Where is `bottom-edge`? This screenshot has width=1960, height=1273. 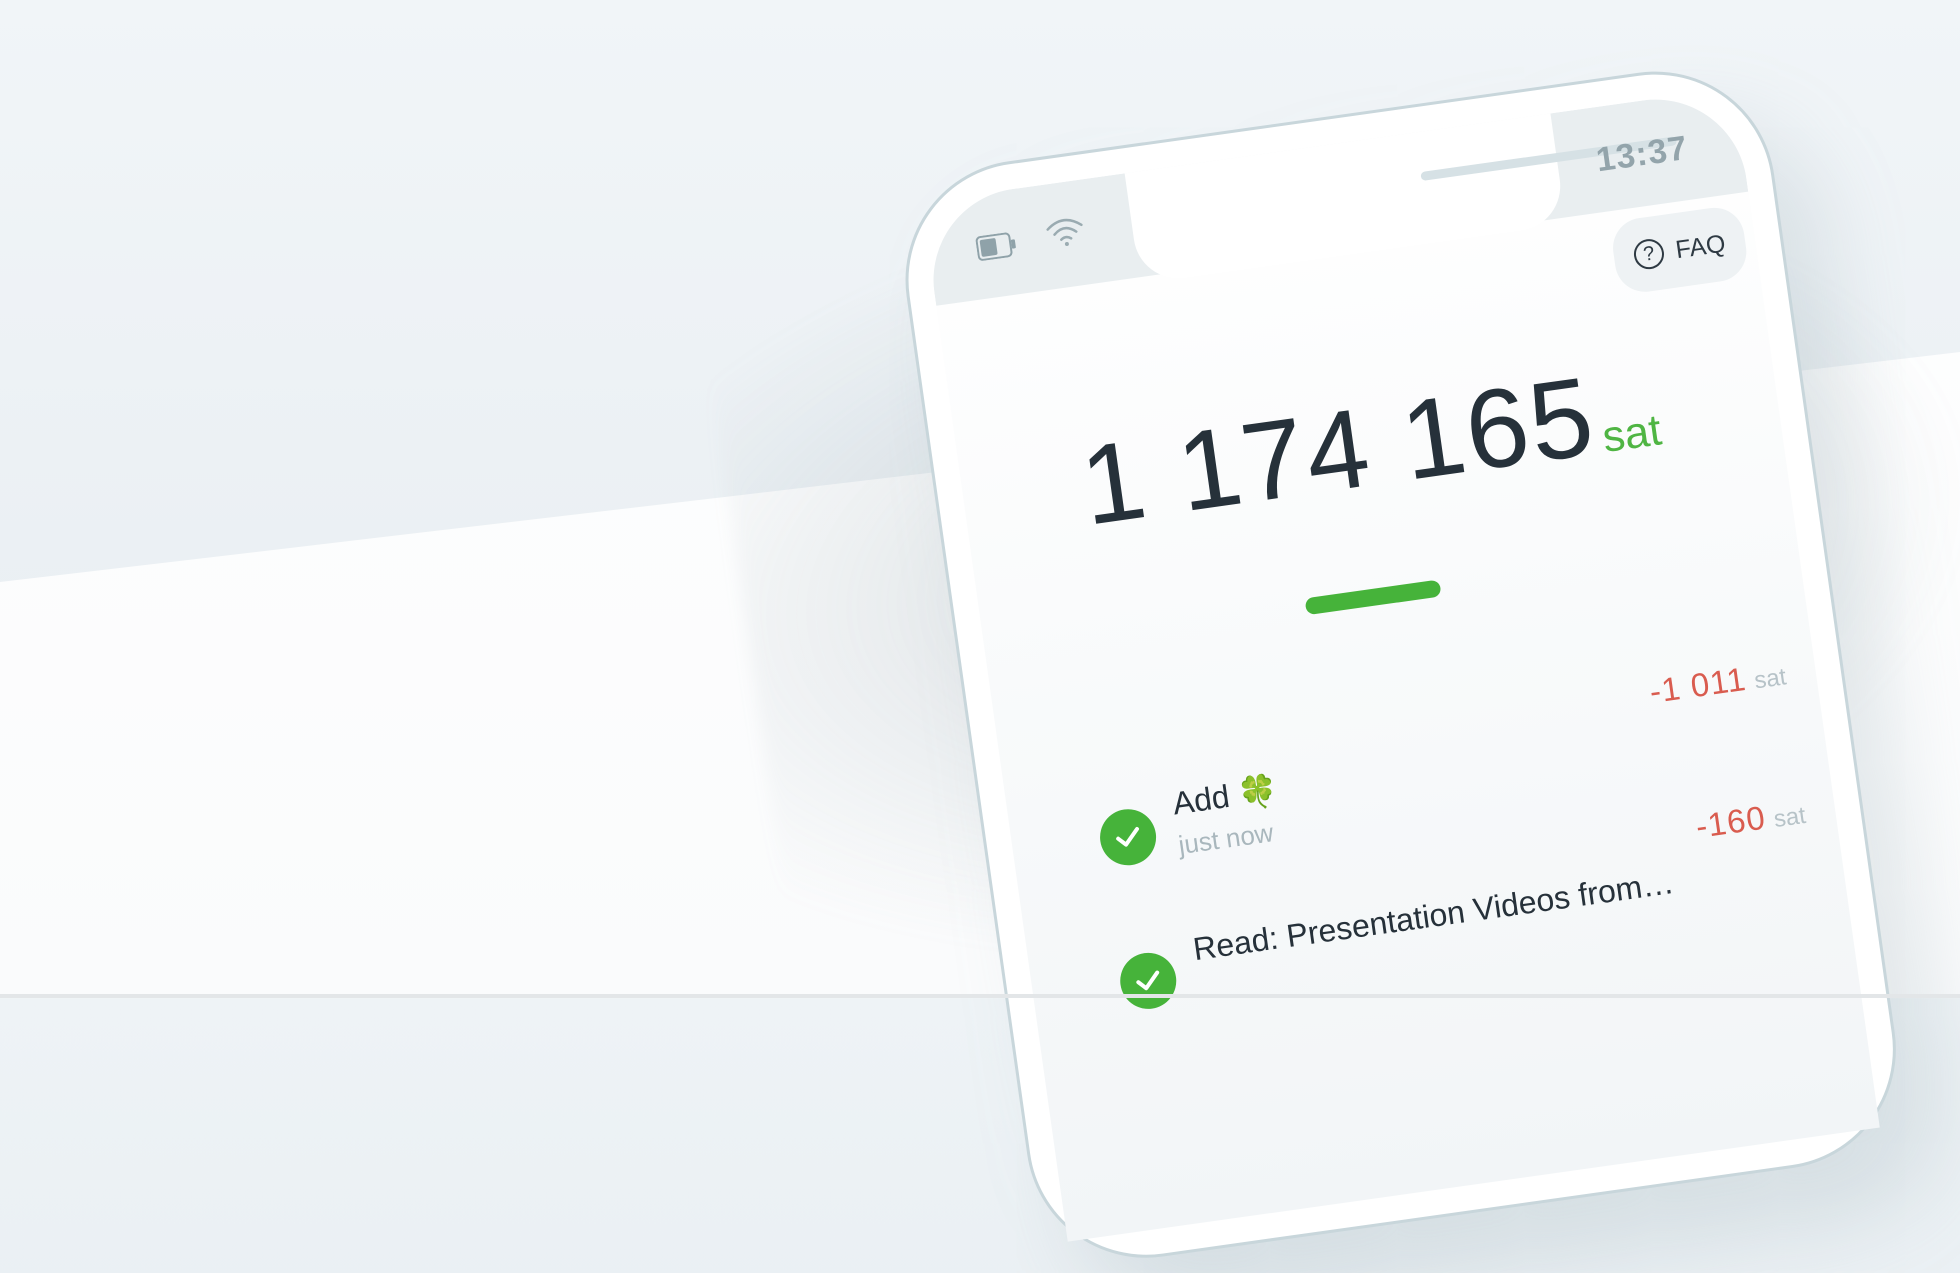 bottom-edge is located at coordinates (980, 996).